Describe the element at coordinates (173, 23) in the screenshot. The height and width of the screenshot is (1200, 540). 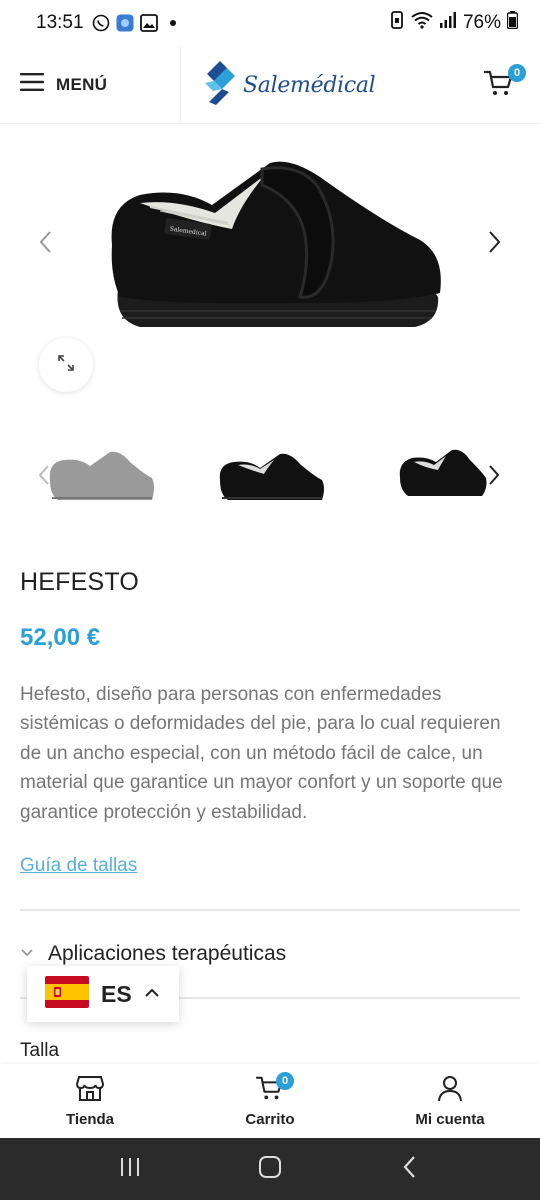
I see `dot-icon` at that location.